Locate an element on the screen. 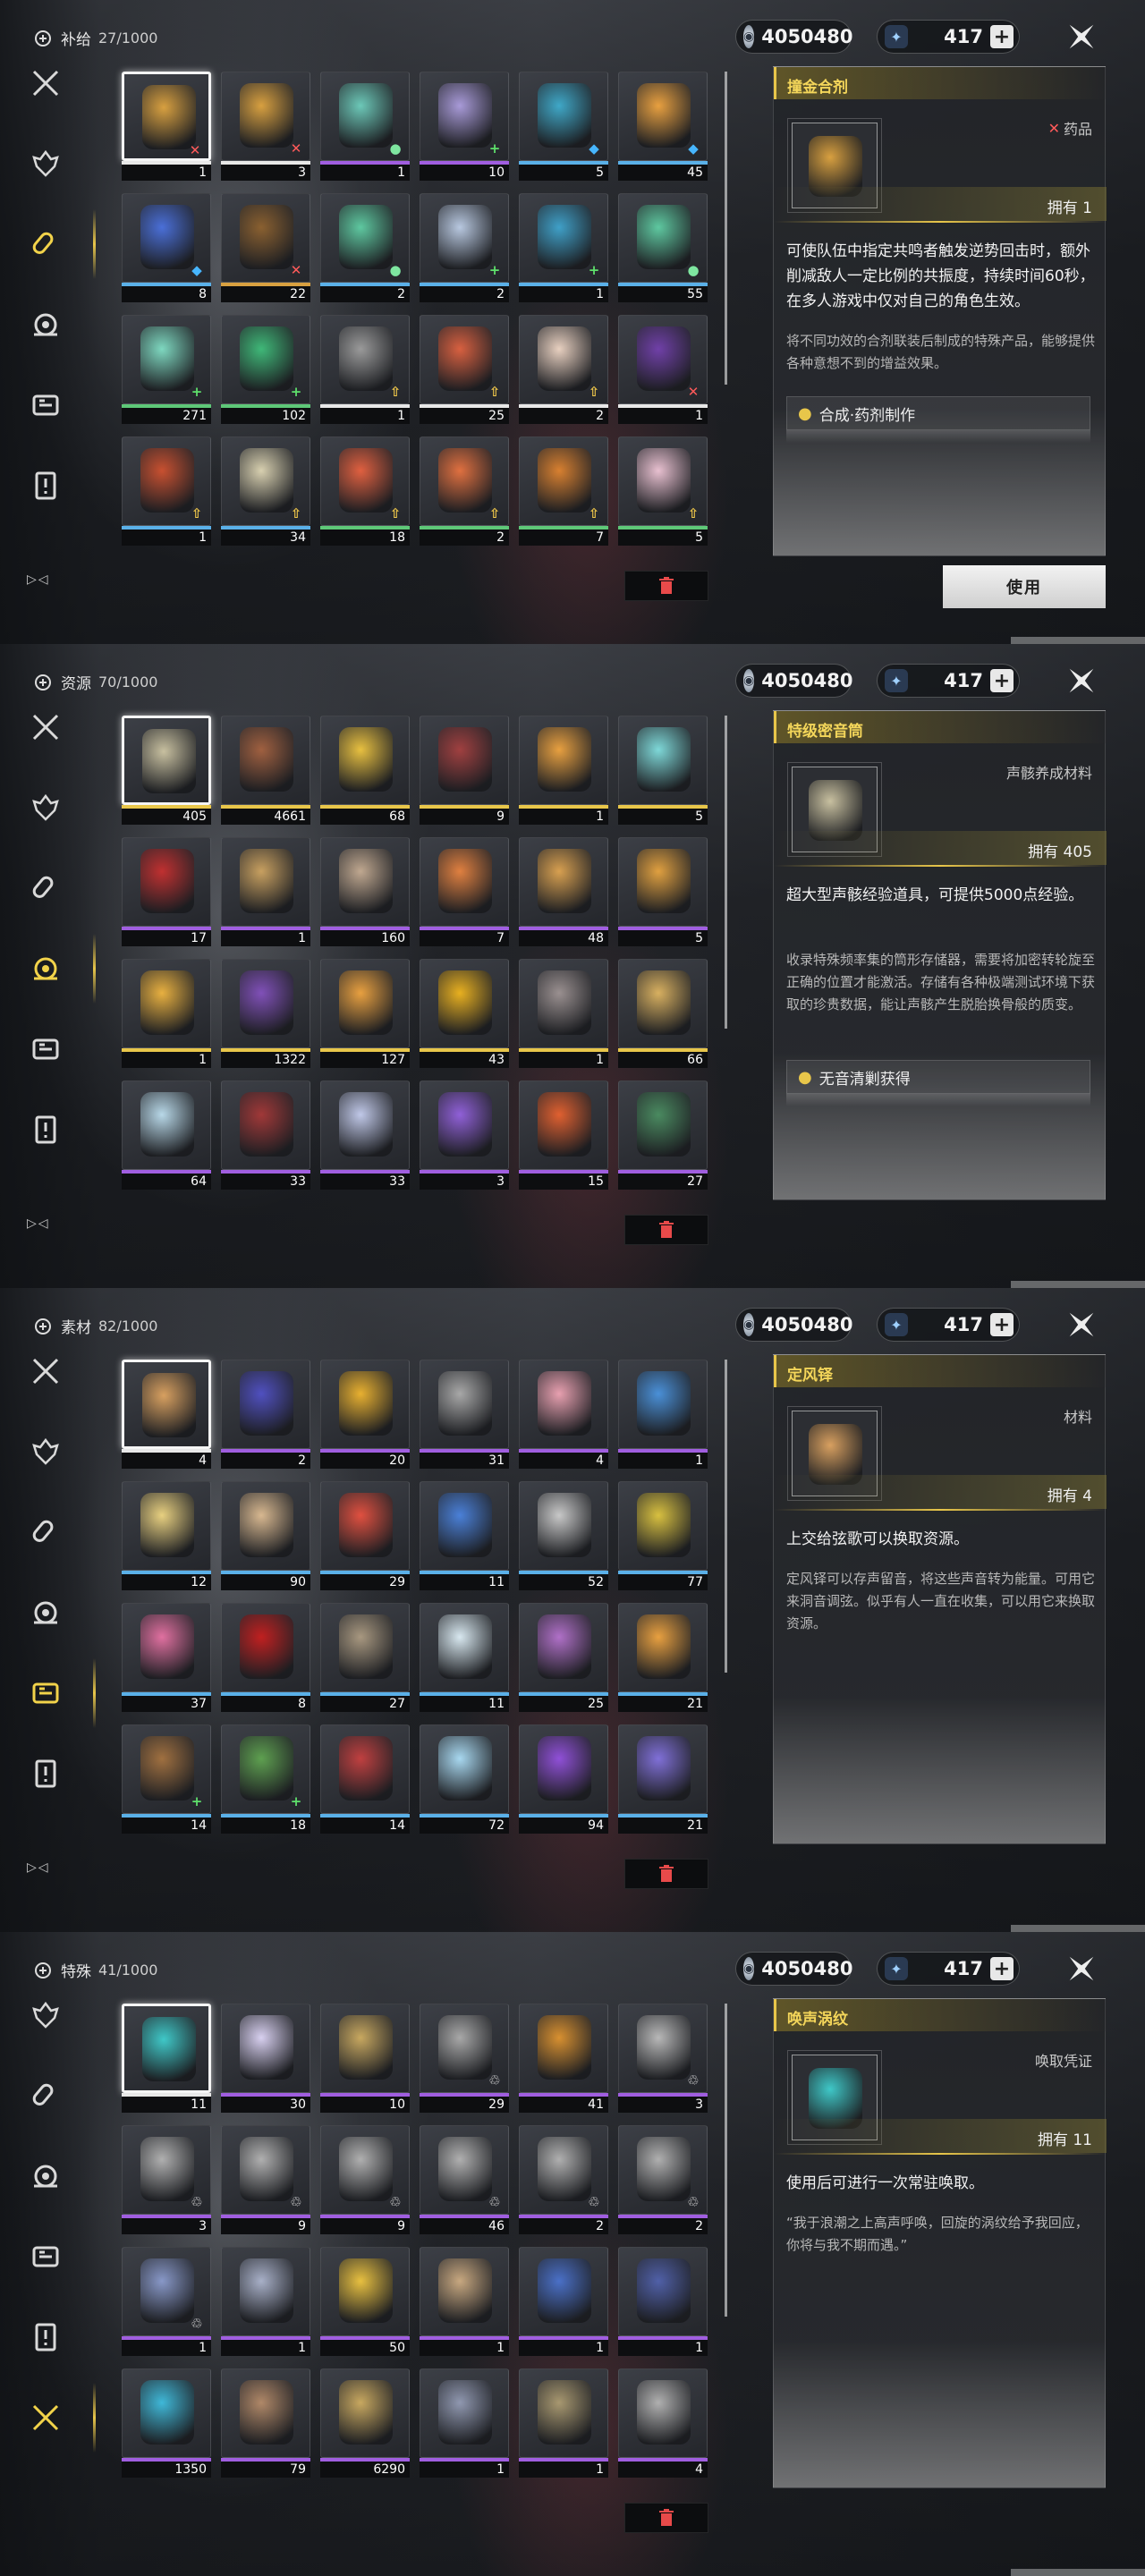  item-slot: 17 is located at coordinates (166, 891).